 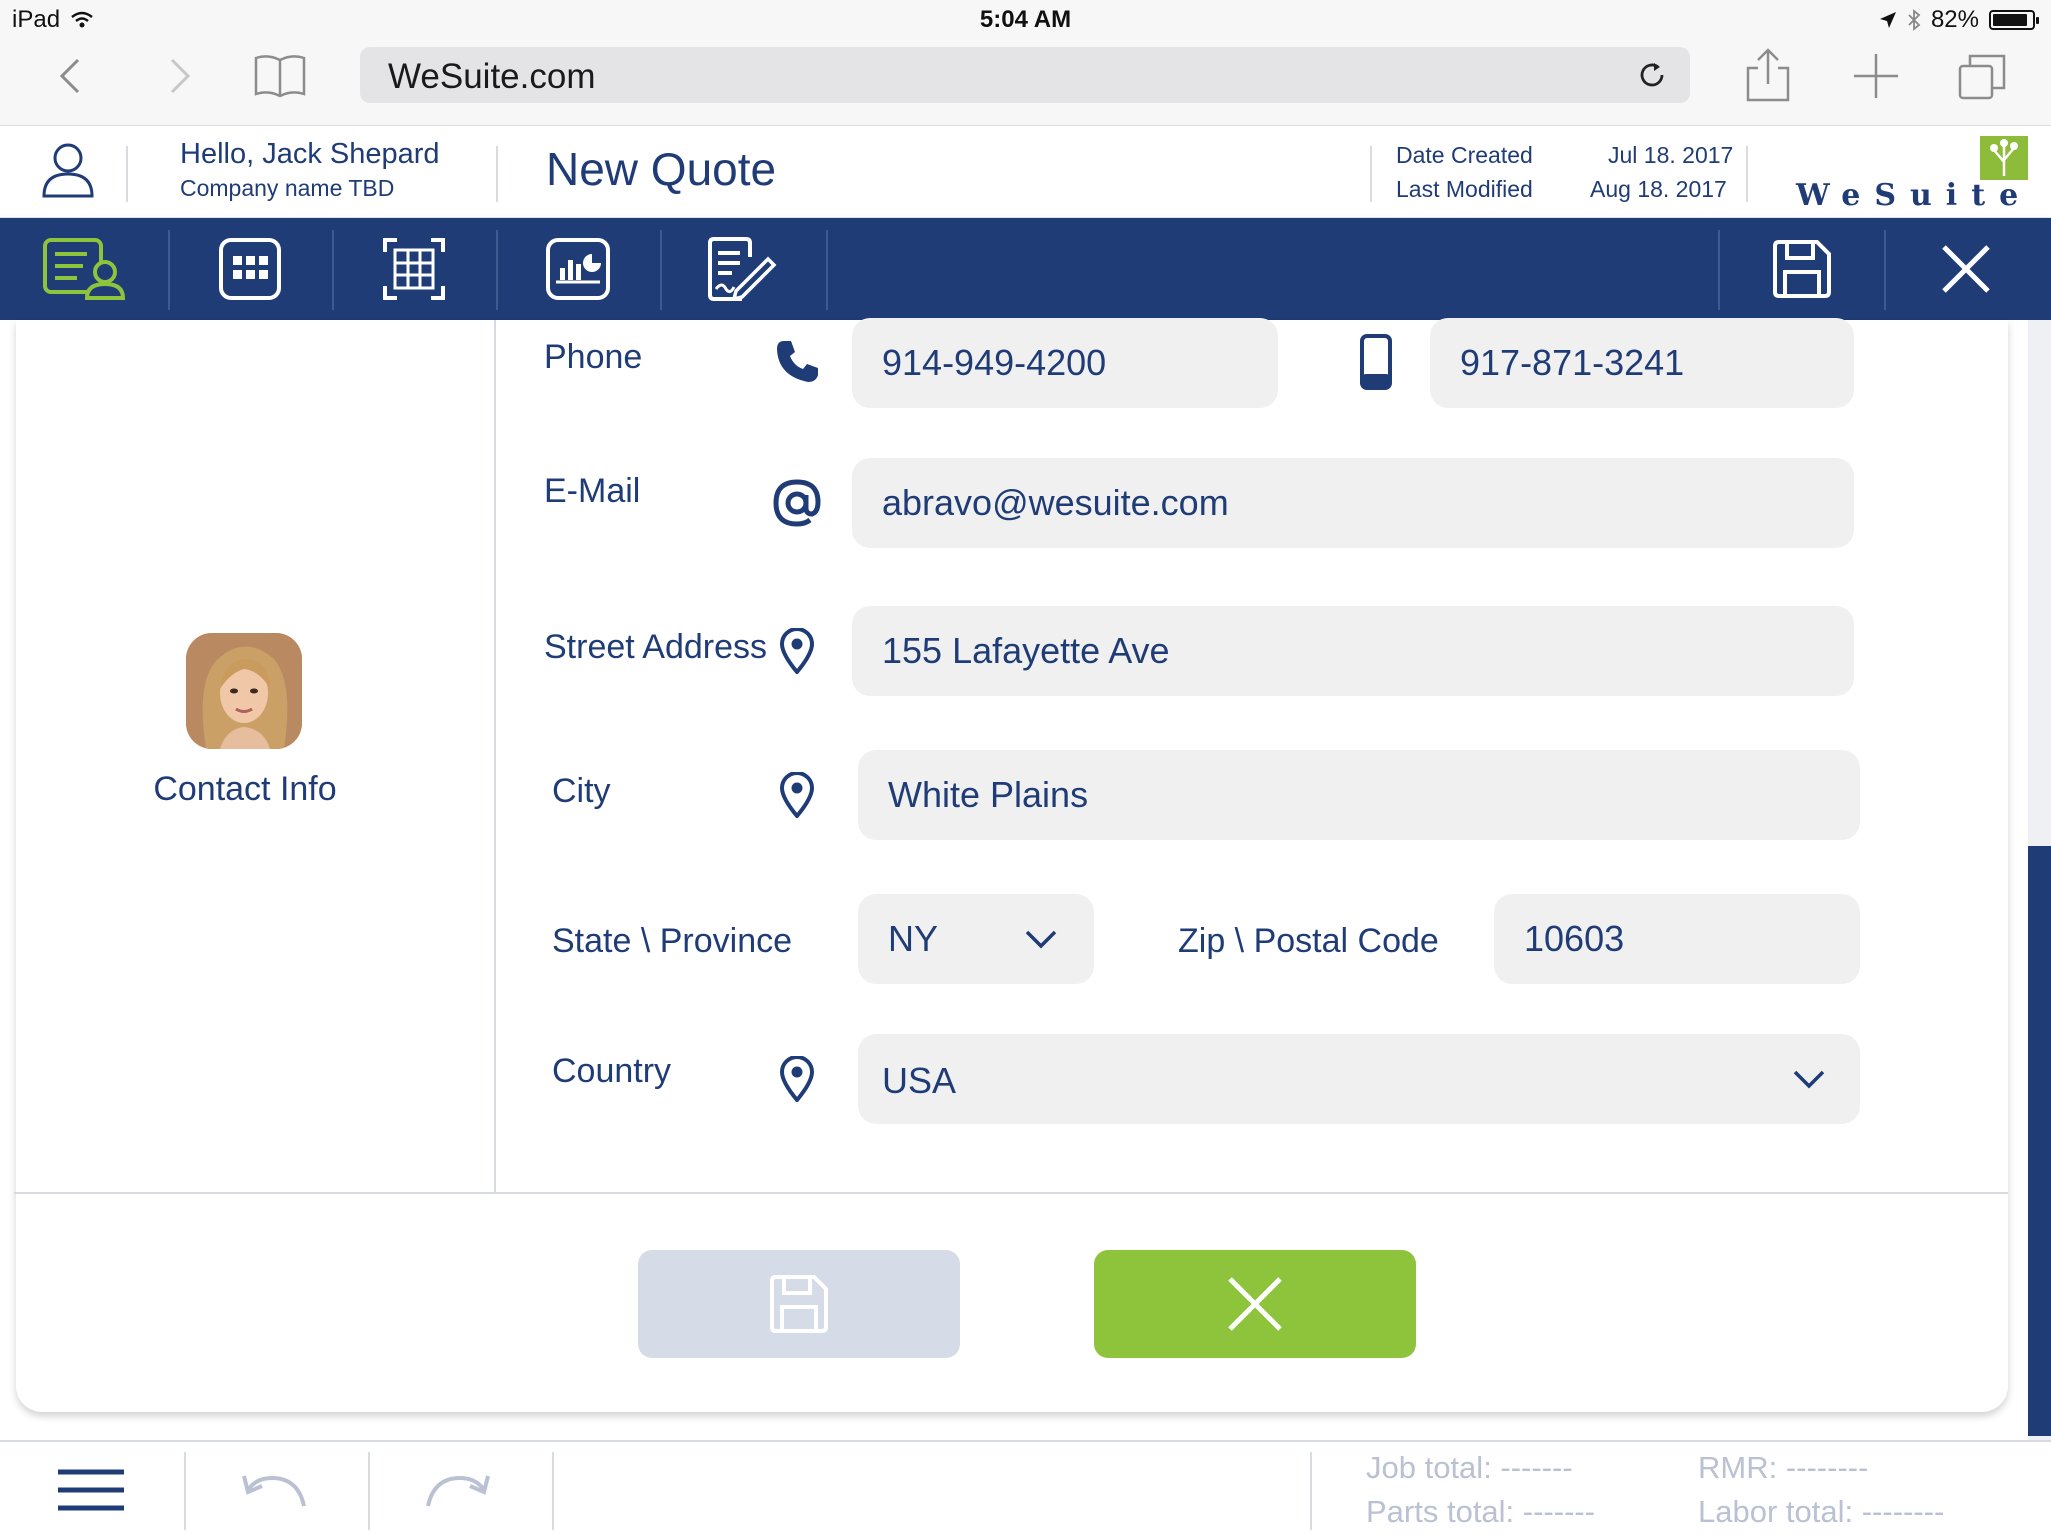 I want to click on avatar, so click(x=244, y=691).